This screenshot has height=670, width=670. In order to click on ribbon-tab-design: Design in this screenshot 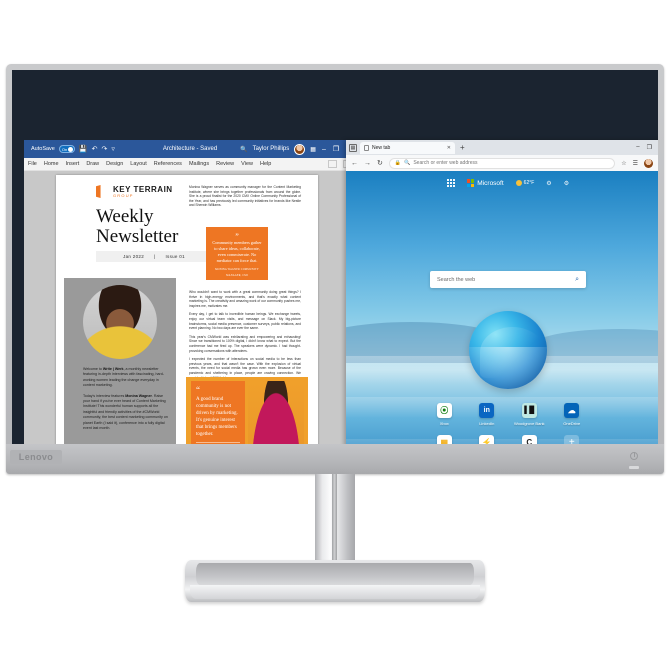, I will do `click(114, 164)`.